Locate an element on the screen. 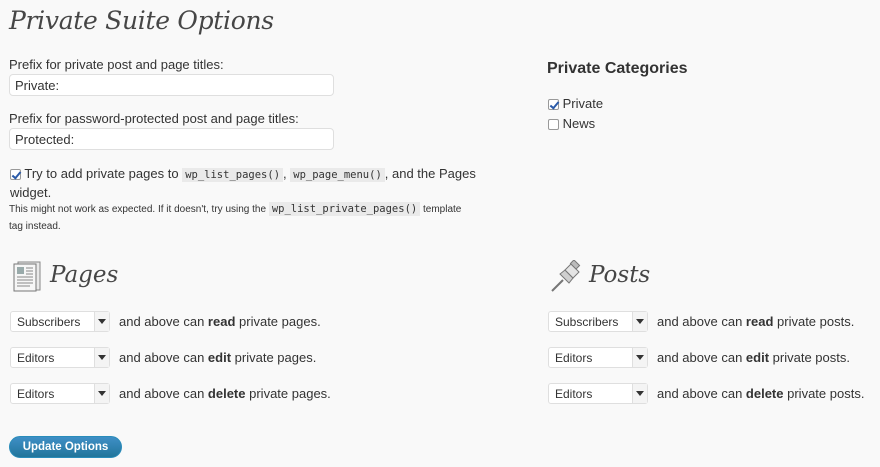 The width and height of the screenshot is (880, 467). list-pages-text-line2: widget. is located at coordinates (31, 192).